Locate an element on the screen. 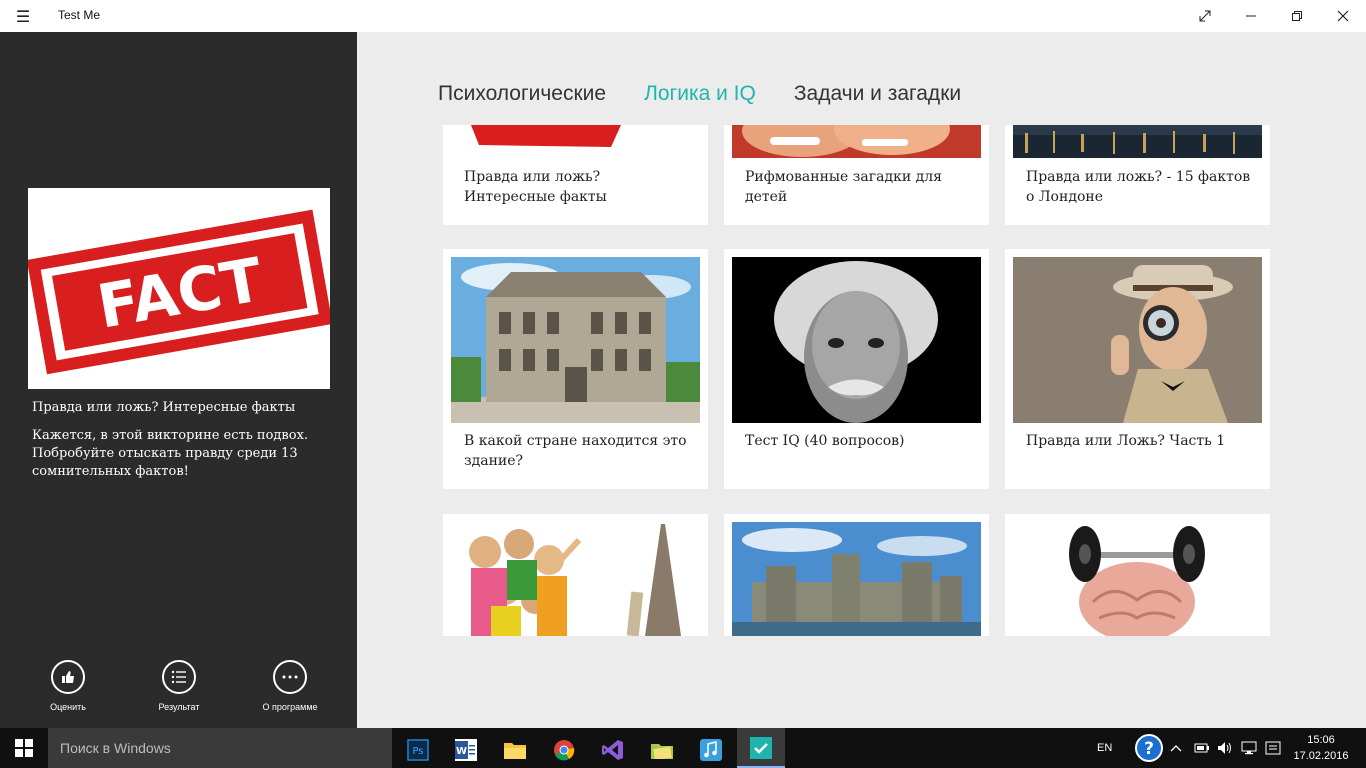  test-card: Правда или ложь? Интересные факты is located at coordinates (575, 175).